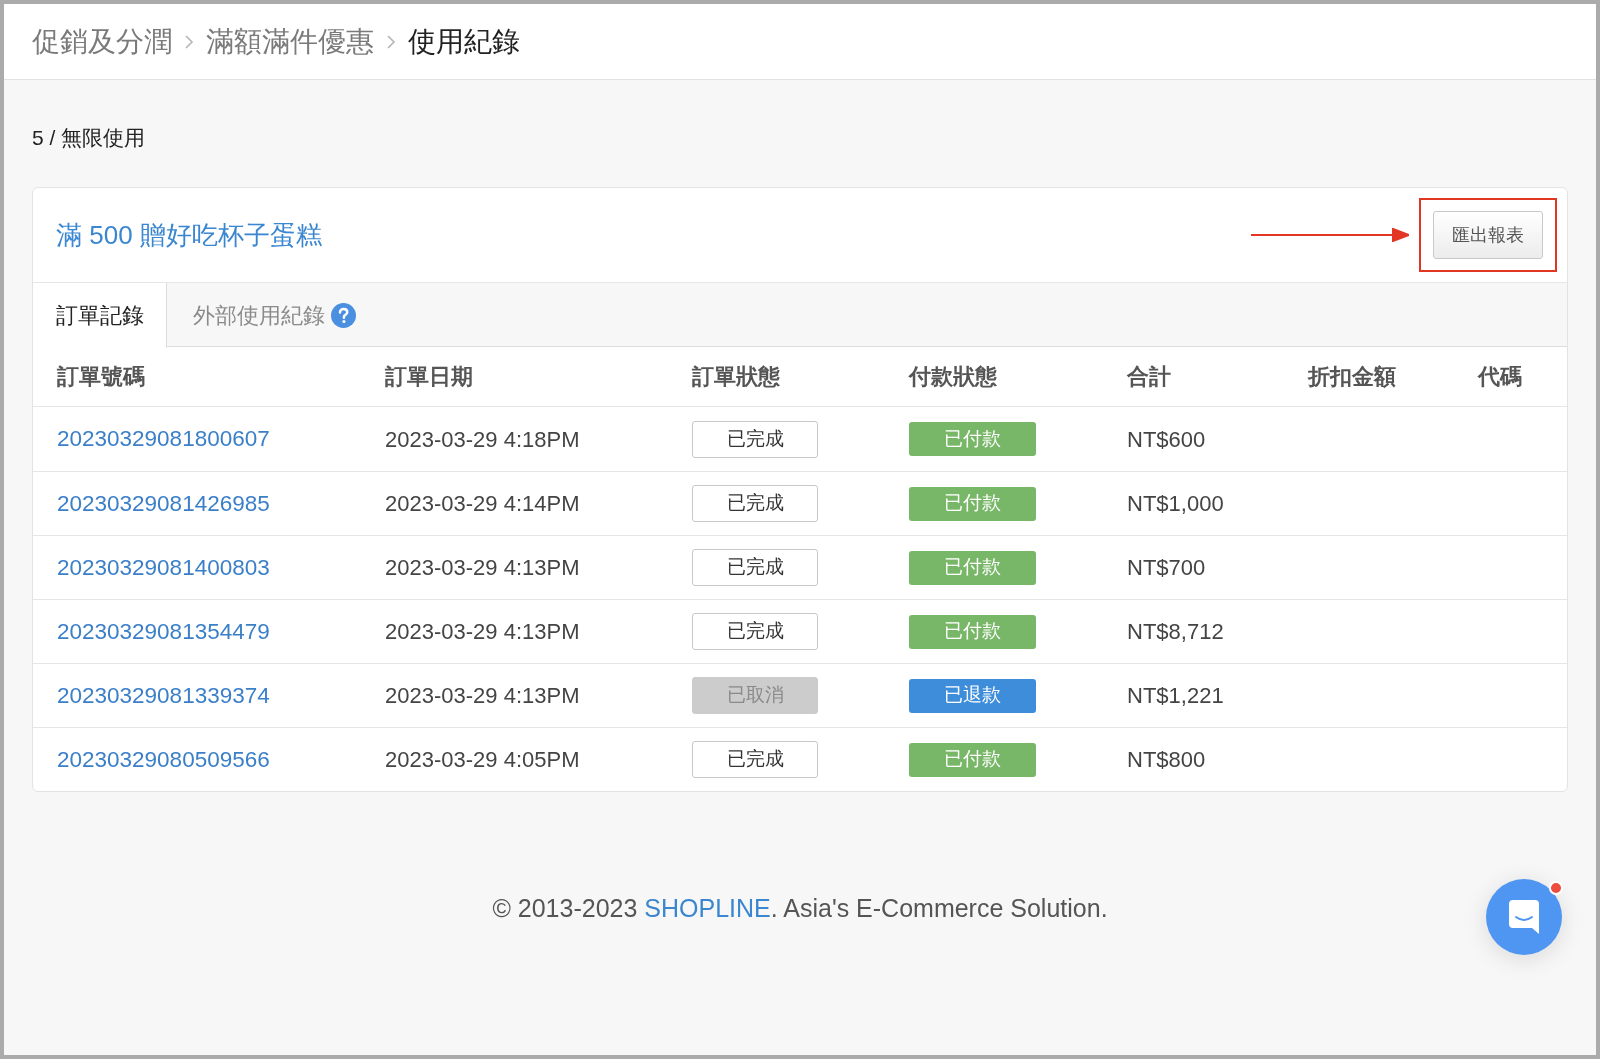  I want to click on tab: 外部使用紀錄, so click(273, 315).